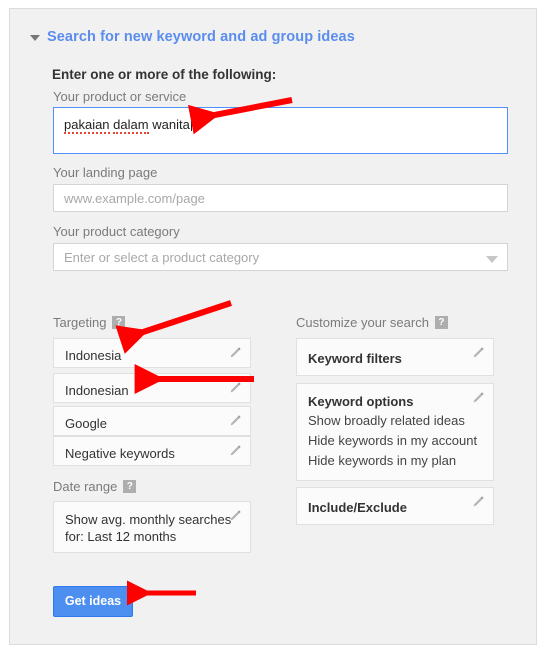 The image size is (547, 654). Describe the element at coordinates (128, 125) in the screenshot. I see `product-or-service-value: pakaian dalam wanita` at that location.